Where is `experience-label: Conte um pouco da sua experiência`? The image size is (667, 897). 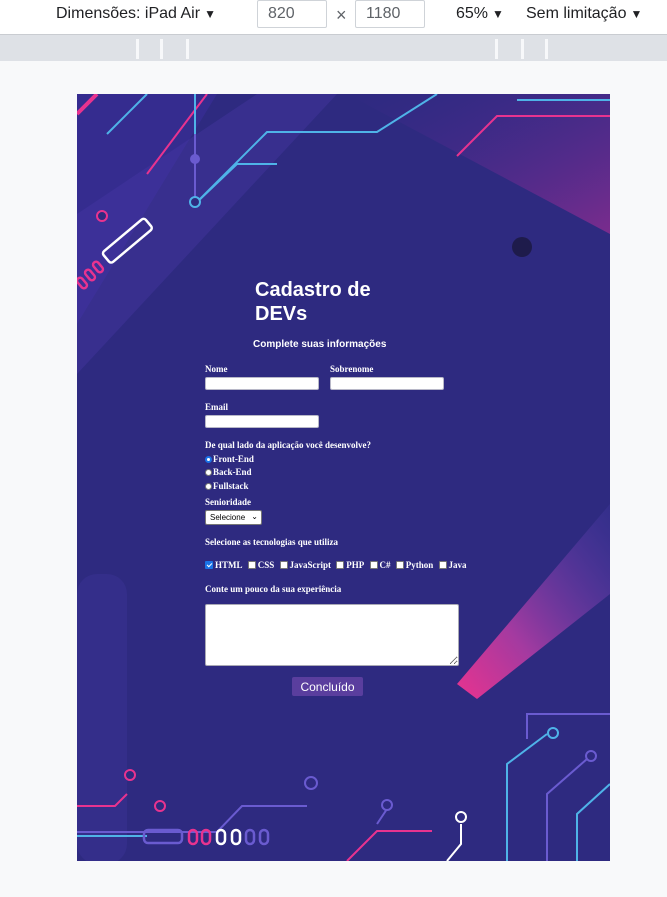 experience-label: Conte um pouco da sua experiência is located at coordinates (273, 589).